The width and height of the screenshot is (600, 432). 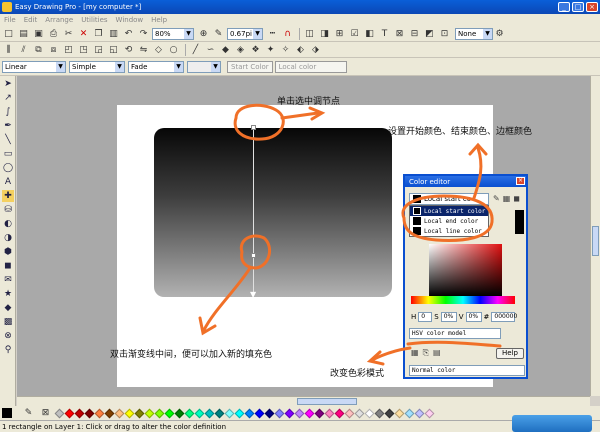 What do you see at coordinates (143, 33) in the screenshot?
I see `redo-icon: ↷` at bounding box center [143, 33].